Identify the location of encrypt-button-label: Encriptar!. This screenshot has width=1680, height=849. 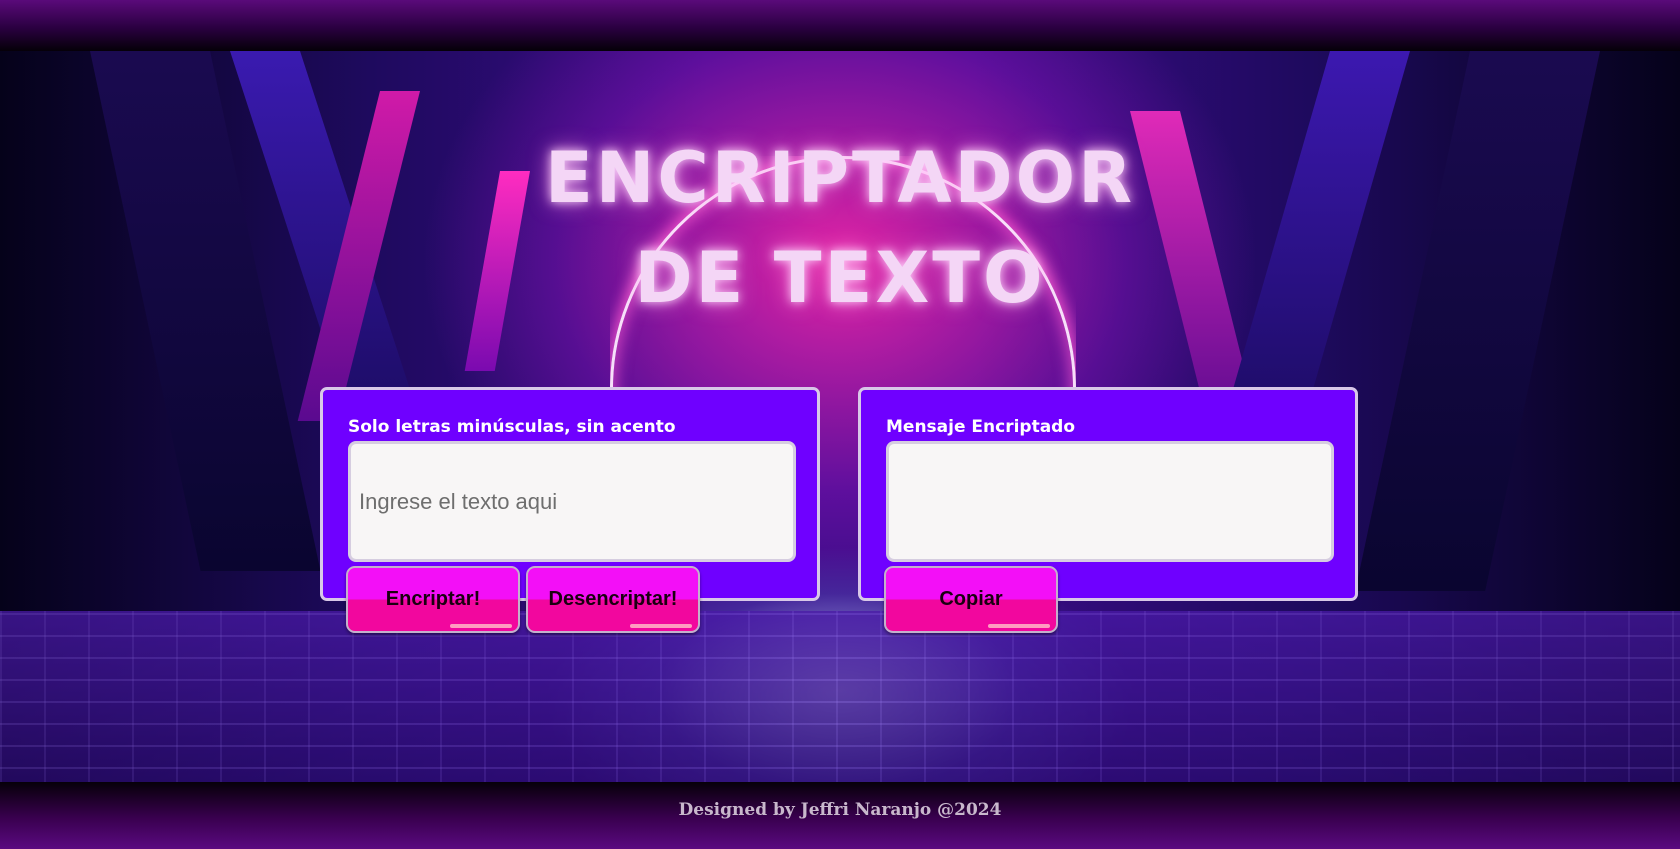
(433, 599).